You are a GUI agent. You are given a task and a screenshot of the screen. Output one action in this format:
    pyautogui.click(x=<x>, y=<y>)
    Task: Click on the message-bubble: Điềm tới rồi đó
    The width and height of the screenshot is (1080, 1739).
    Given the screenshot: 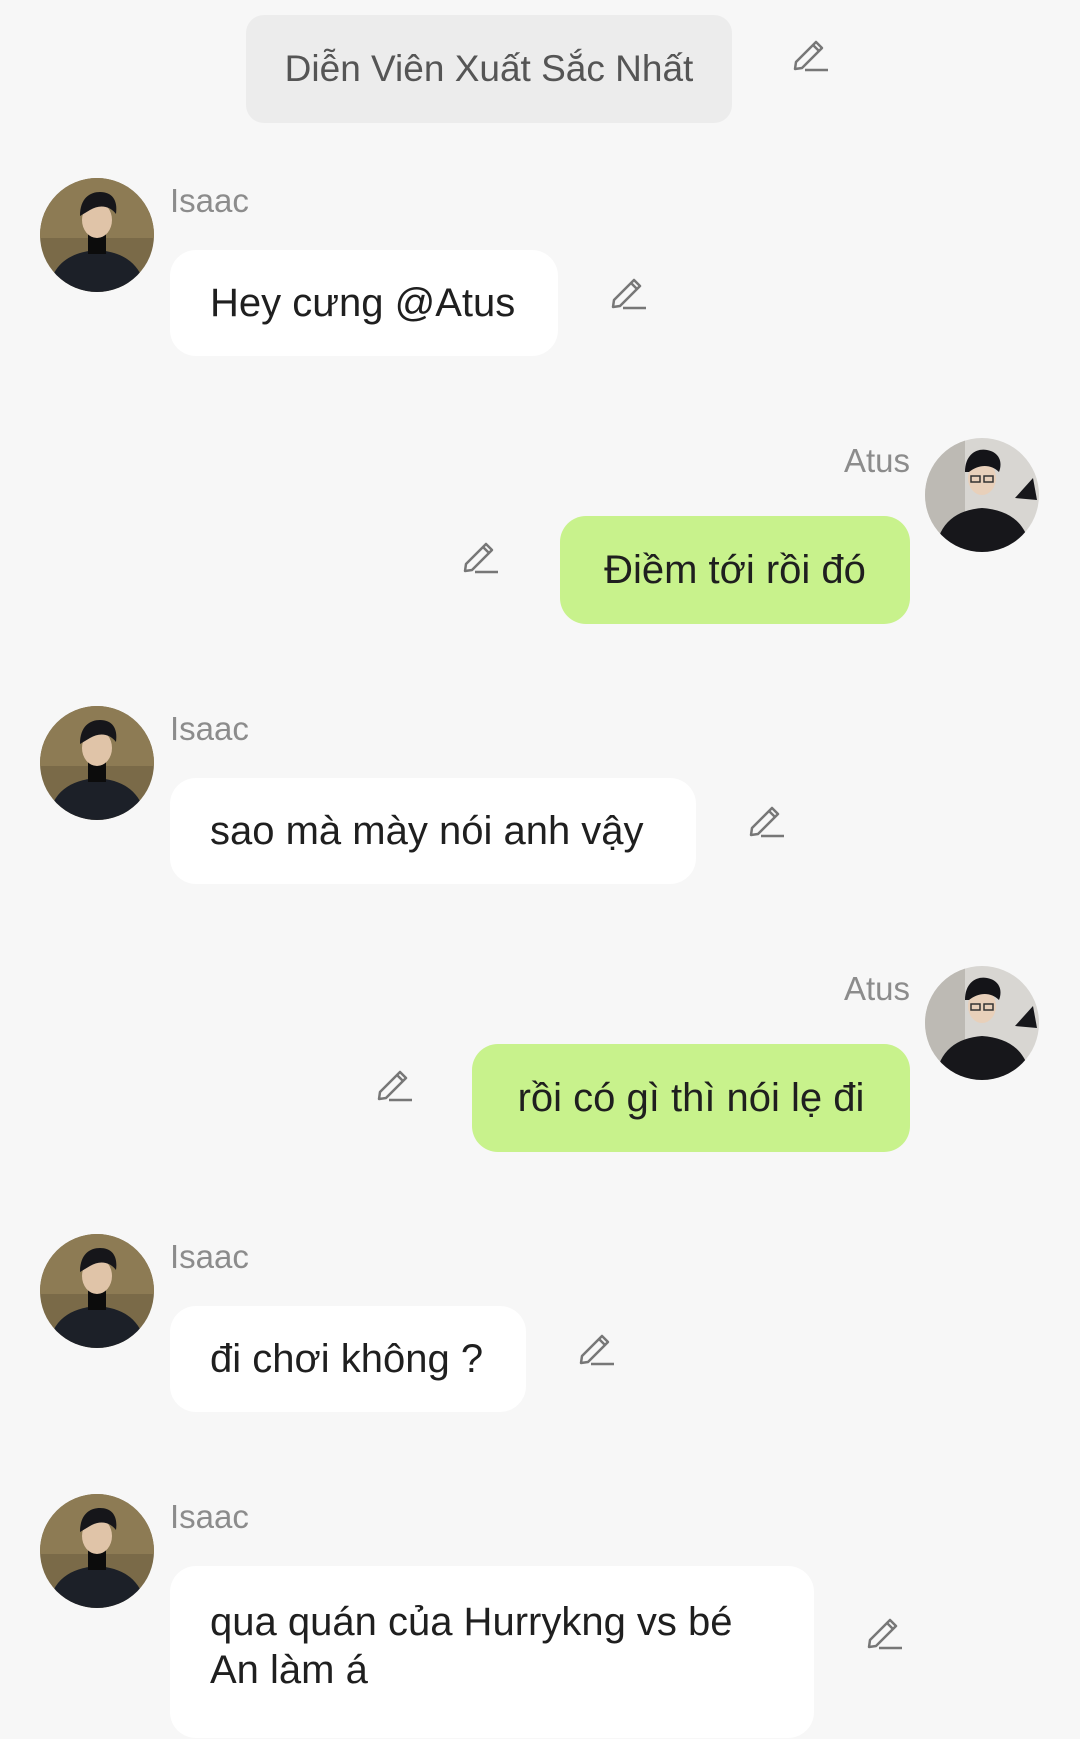 What is the action you would take?
    pyautogui.click(x=735, y=570)
    